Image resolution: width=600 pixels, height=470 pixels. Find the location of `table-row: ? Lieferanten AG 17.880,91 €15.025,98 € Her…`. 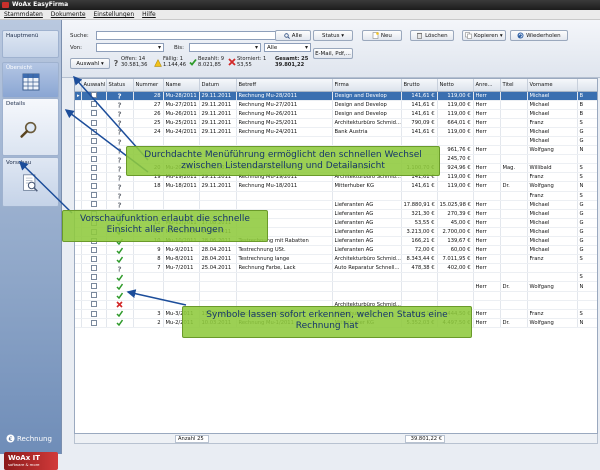

table-row: ? Lieferanten AG 17.880,91 €15.025,98 € Her… is located at coordinates (336, 205).